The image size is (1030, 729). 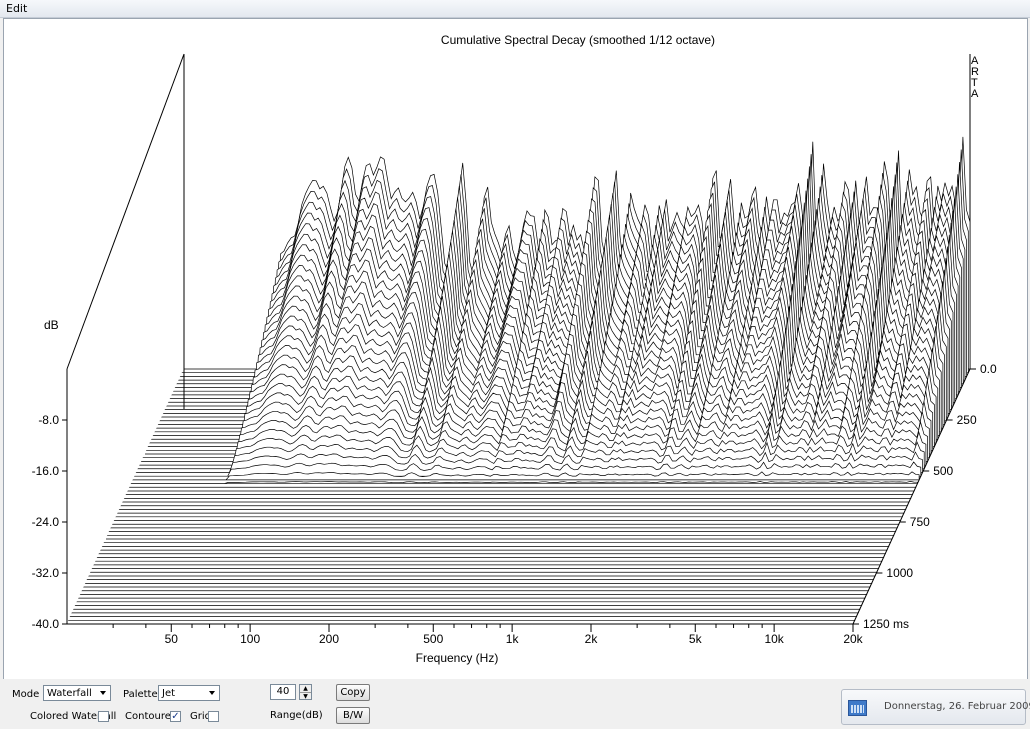 I want to click on x-tick-label: 500, so click(x=433, y=639).